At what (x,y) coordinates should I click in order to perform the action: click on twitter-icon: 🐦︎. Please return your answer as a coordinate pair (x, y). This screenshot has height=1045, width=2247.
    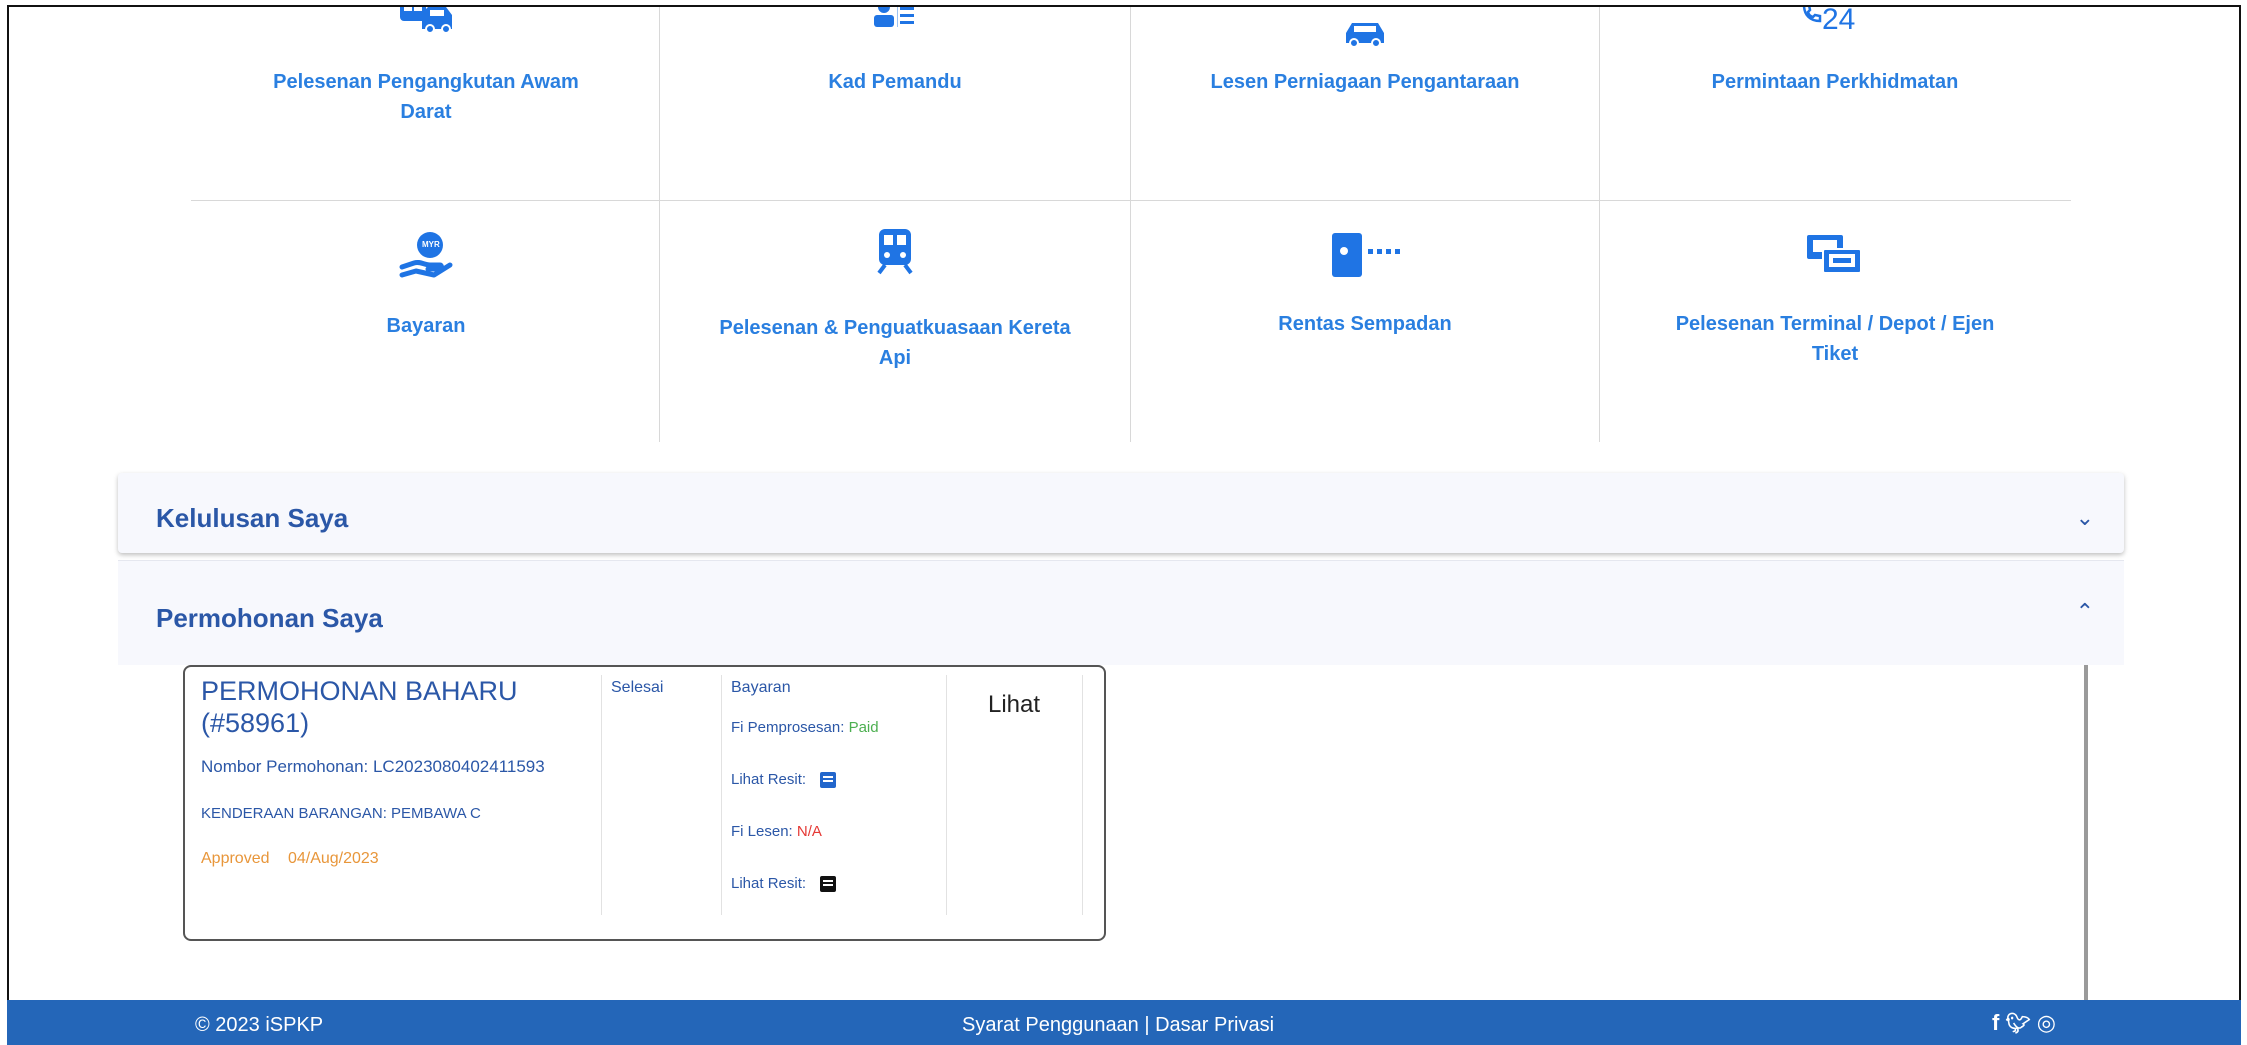
    Looking at the image, I should click on (2020, 1024).